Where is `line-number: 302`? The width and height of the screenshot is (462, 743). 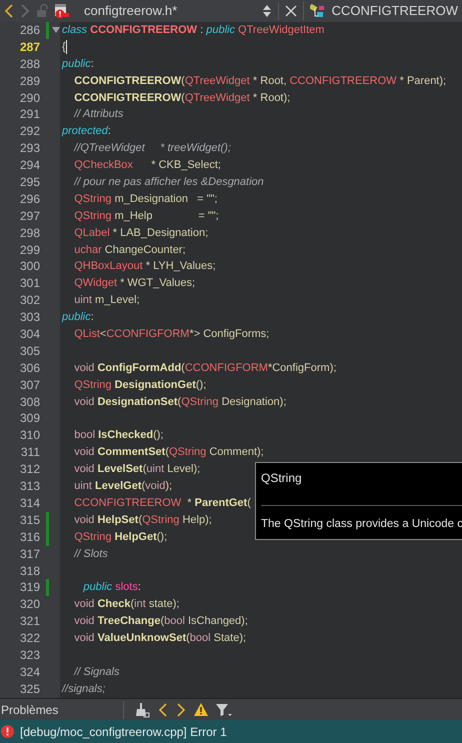
line-number: 302 is located at coordinates (29, 301).